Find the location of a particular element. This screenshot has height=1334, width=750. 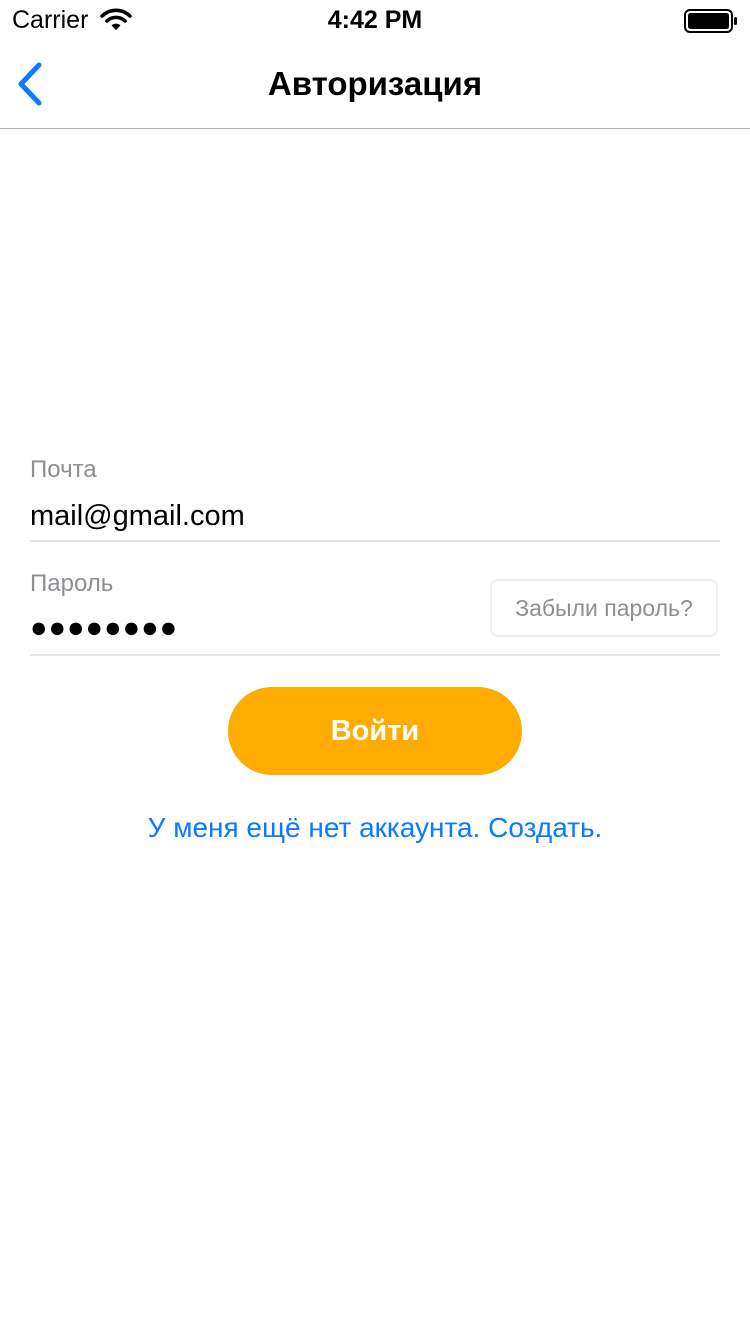

password-label: Пароль is located at coordinates (72, 583).